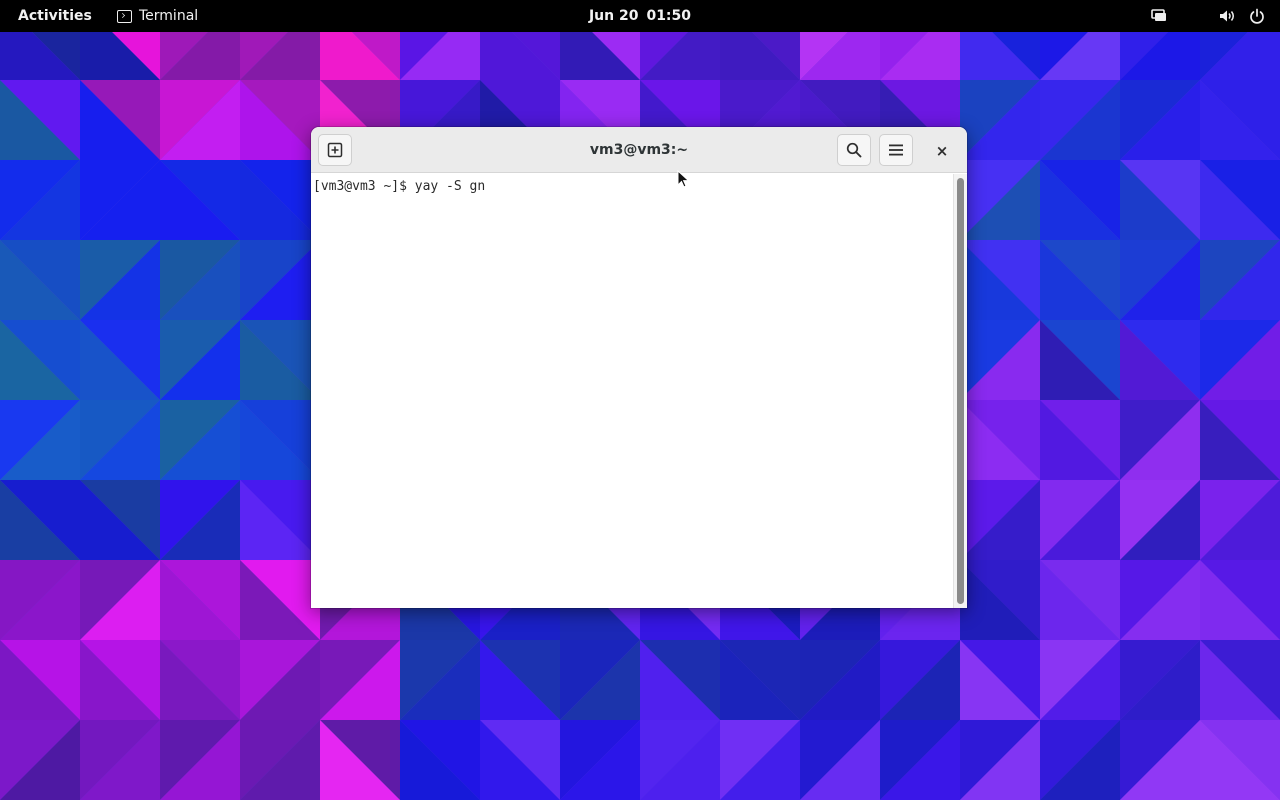 The image size is (1280, 800). I want to click on app-menu-button: Terminal, so click(157, 16).